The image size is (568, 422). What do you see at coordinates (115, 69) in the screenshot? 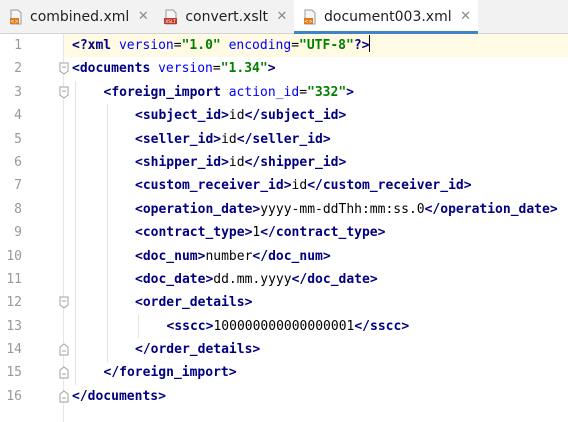
I see `xml-tag: <documents` at bounding box center [115, 69].